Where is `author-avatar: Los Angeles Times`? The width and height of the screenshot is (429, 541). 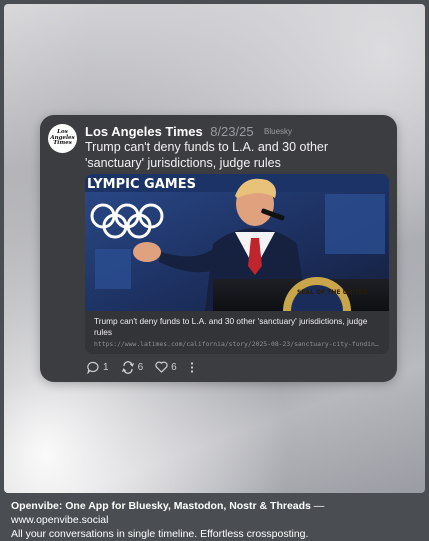
author-avatar: Los Angeles Times is located at coordinates (62, 138).